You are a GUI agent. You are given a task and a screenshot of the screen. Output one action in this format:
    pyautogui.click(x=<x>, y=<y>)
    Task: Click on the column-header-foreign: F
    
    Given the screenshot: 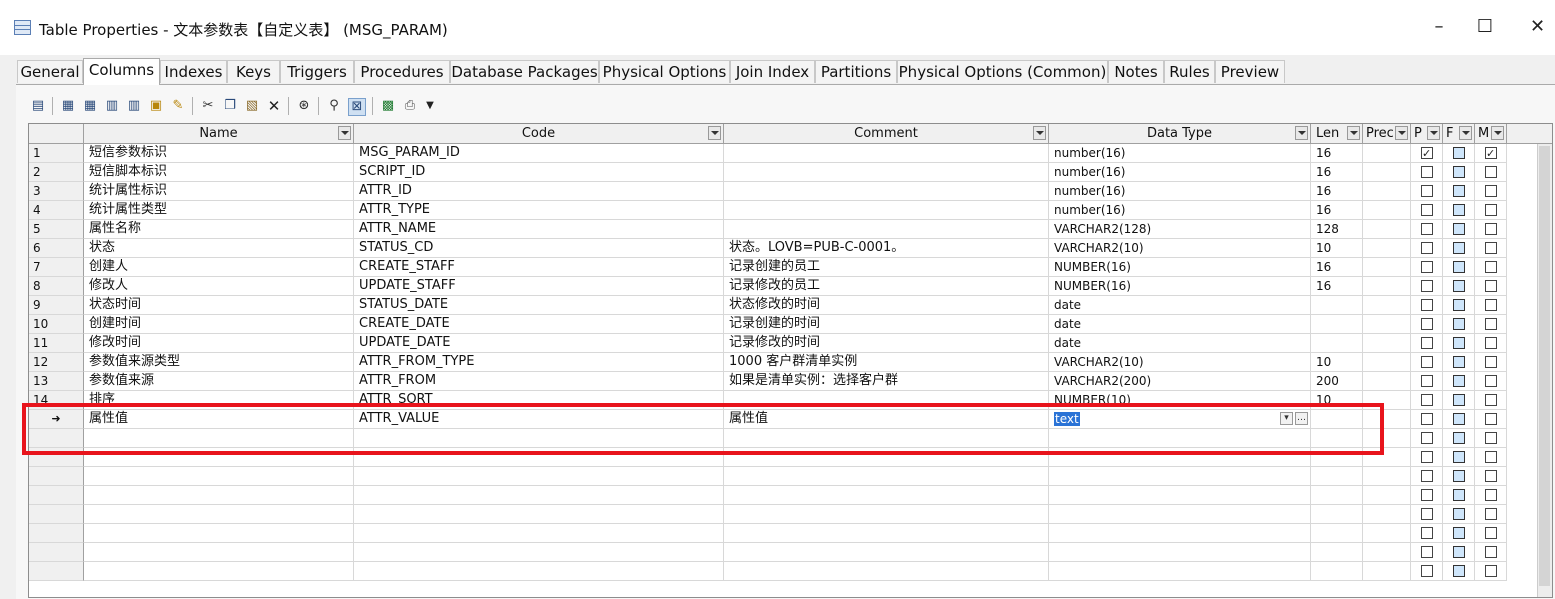 What is the action you would take?
    pyautogui.click(x=1459, y=134)
    